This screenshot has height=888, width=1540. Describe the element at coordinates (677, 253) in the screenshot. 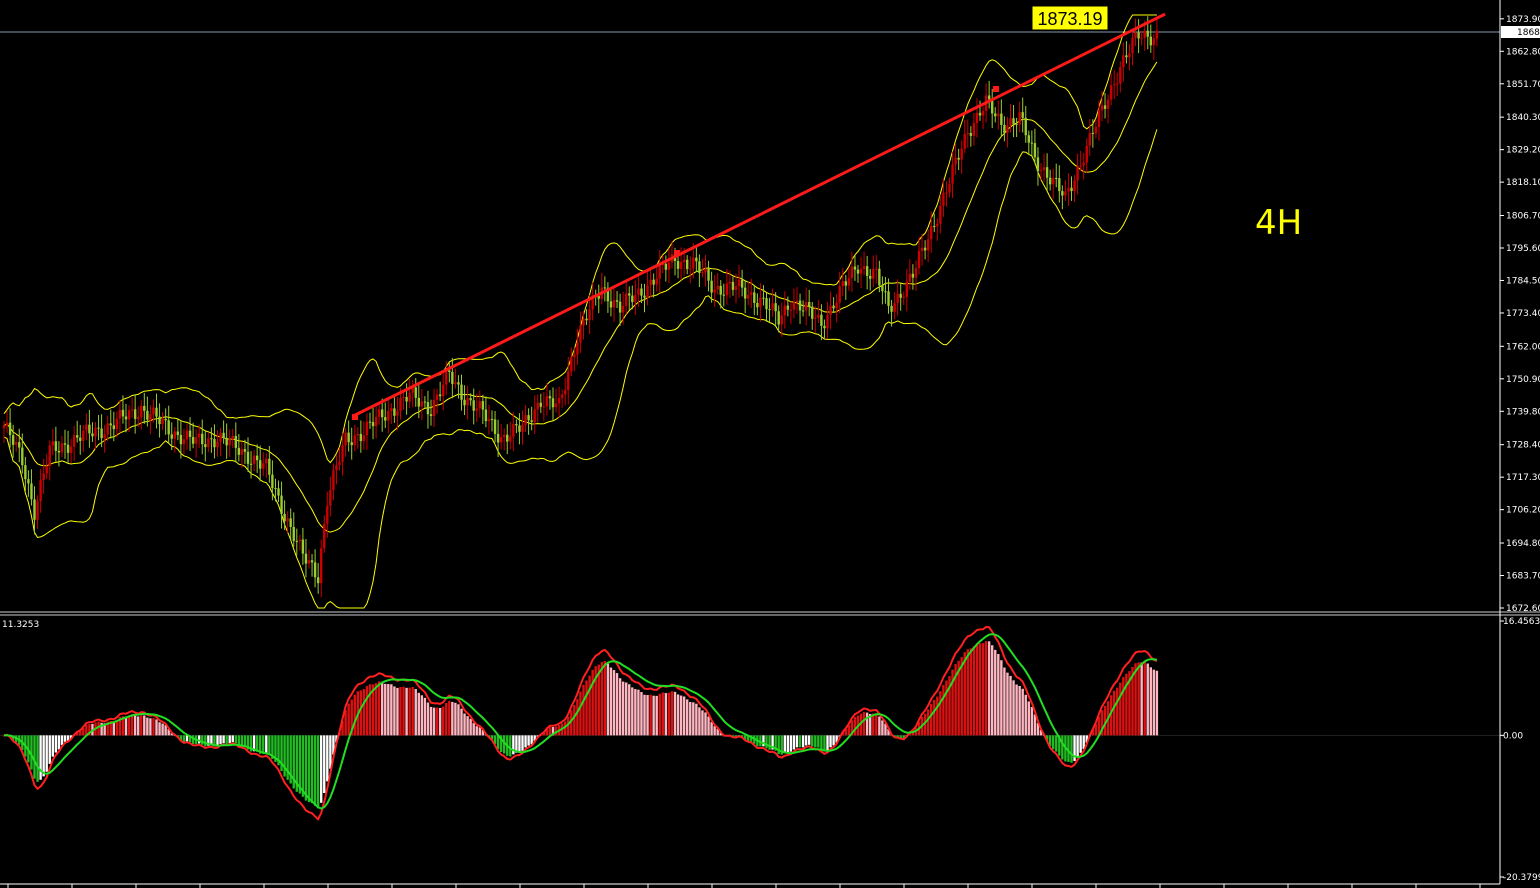

I see `trendline-anchor-mid2` at that location.